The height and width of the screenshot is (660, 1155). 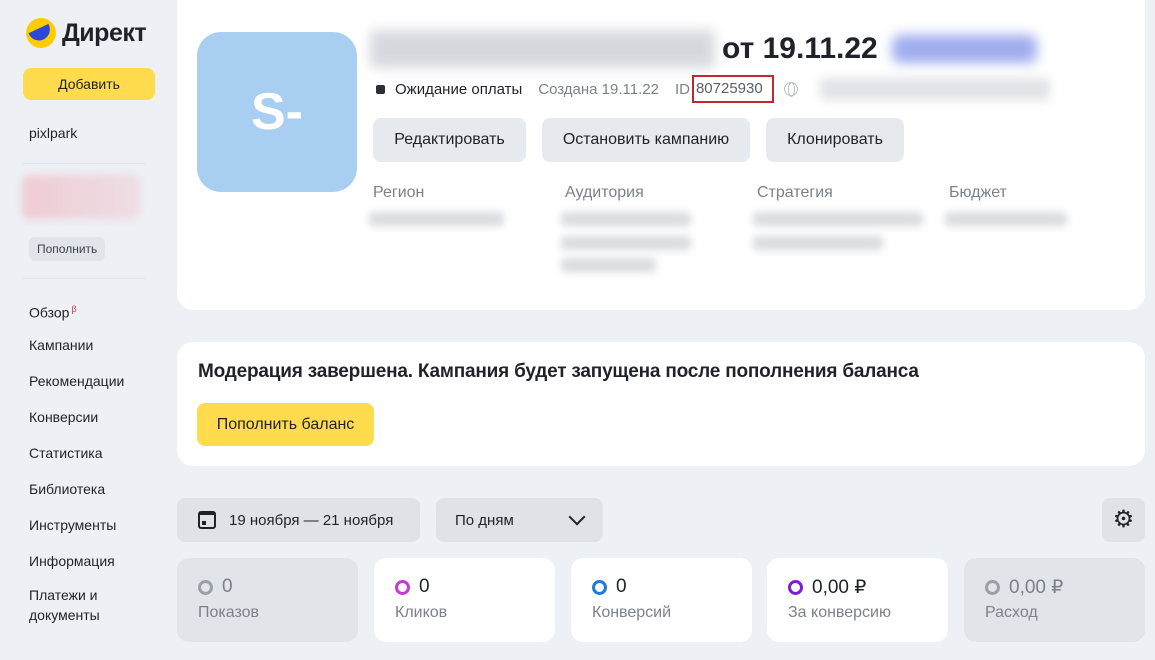 What do you see at coordinates (800, 48) in the screenshot?
I see `campaign-title-date: от 19.11.22` at bounding box center [800, 48].